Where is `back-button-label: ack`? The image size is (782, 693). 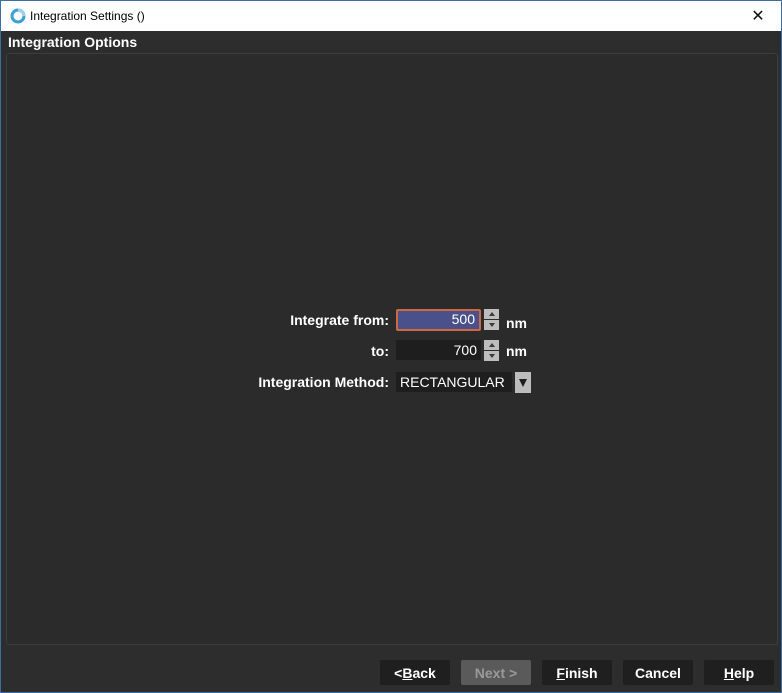 back-button-label: ack is located at coordinates (424, 672).